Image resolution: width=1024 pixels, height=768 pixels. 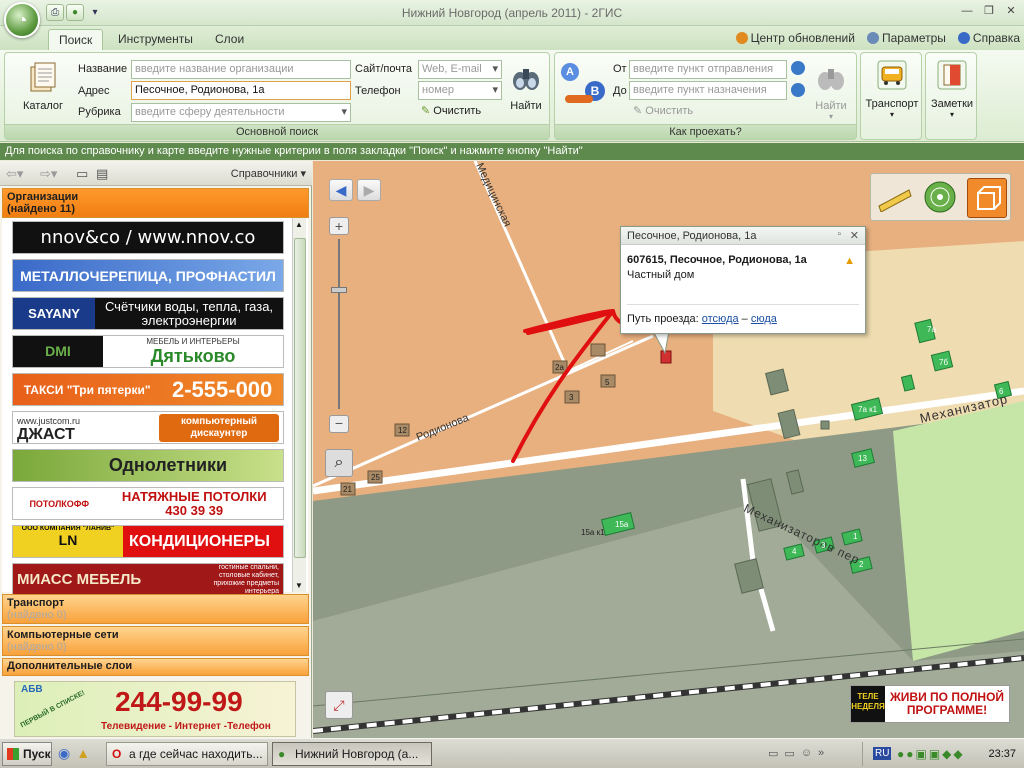 I want to click on app-menu-button: ◔, so click(x=22, y=20).